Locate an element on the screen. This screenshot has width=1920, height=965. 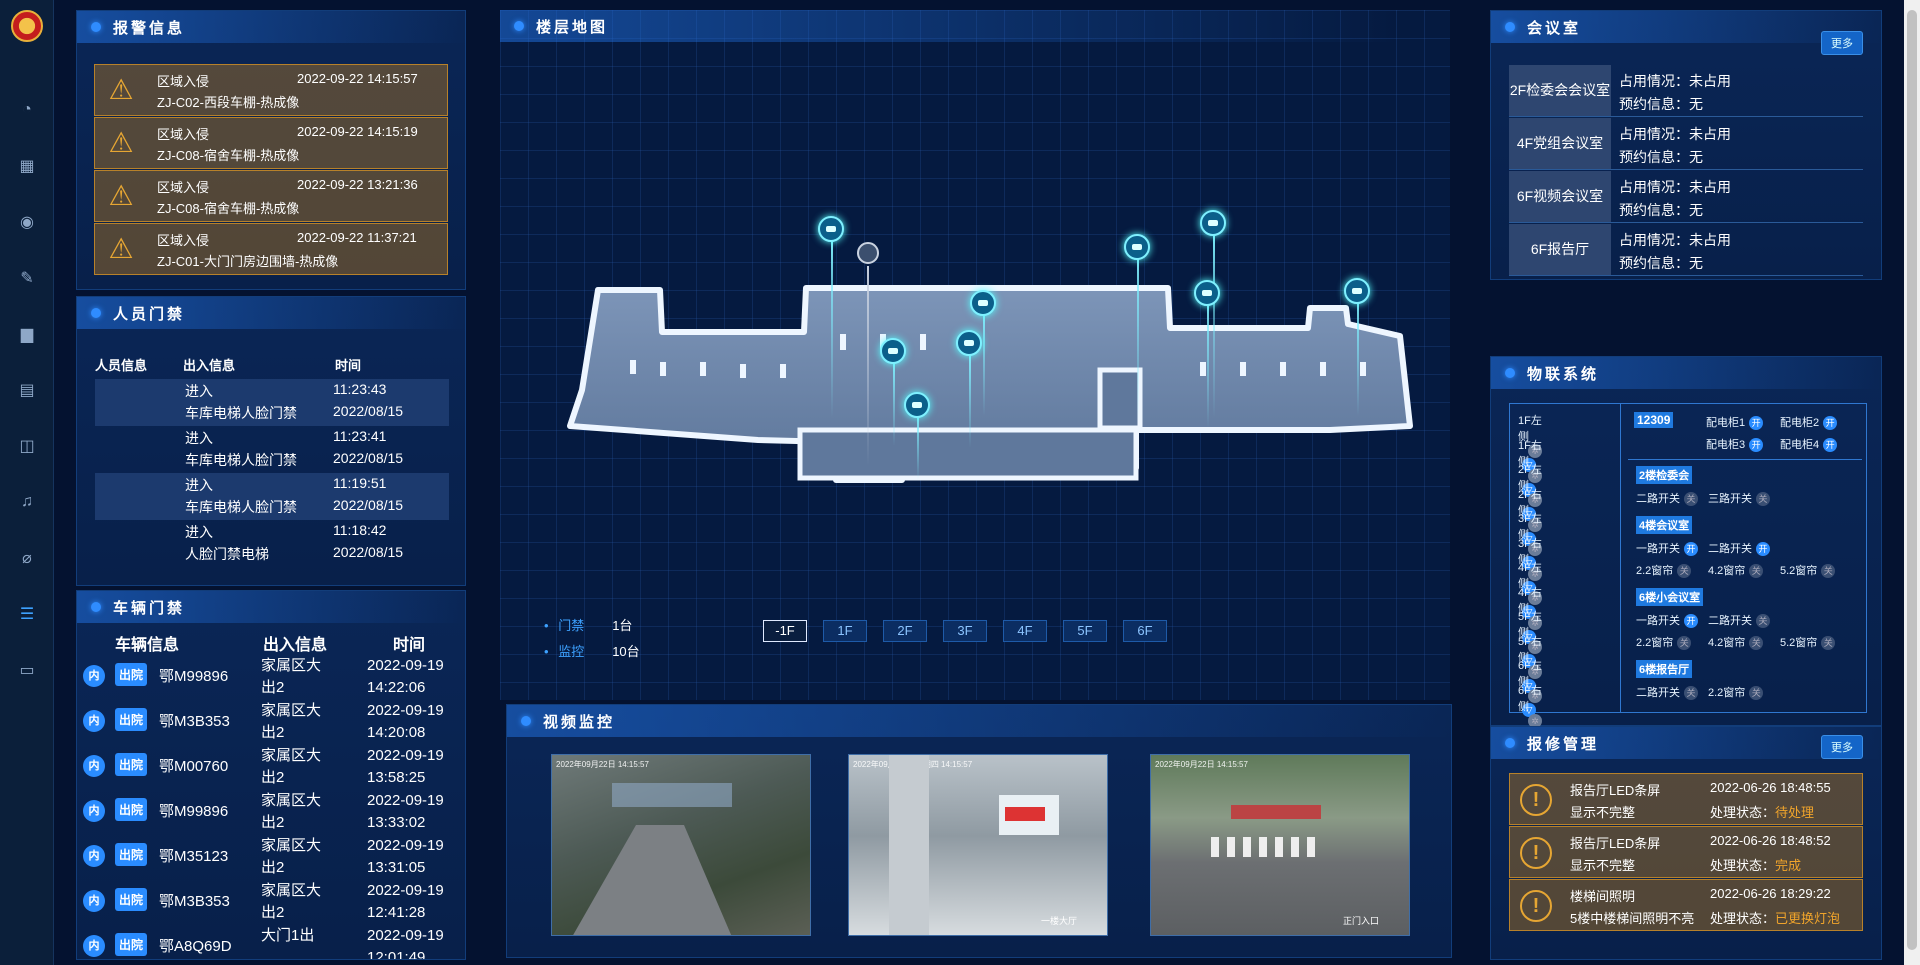
pass-time: 2022-09-19 14:20:08 is located at coordinates (405, 721).